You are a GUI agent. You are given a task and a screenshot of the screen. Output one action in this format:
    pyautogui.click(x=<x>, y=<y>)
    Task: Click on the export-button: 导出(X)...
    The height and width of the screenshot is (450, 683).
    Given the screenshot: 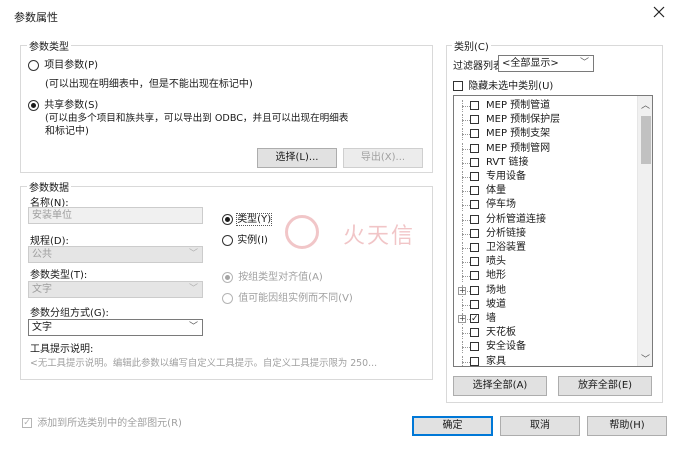 What is the action you would take?
    pyautogui.click(x=383, y=158)
    